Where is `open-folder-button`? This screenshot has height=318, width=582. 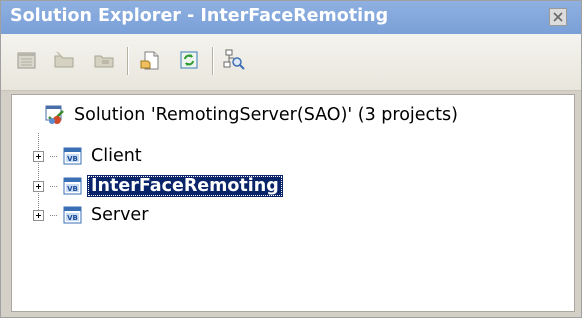 open-folder-button is located at coordinates (104, 60).